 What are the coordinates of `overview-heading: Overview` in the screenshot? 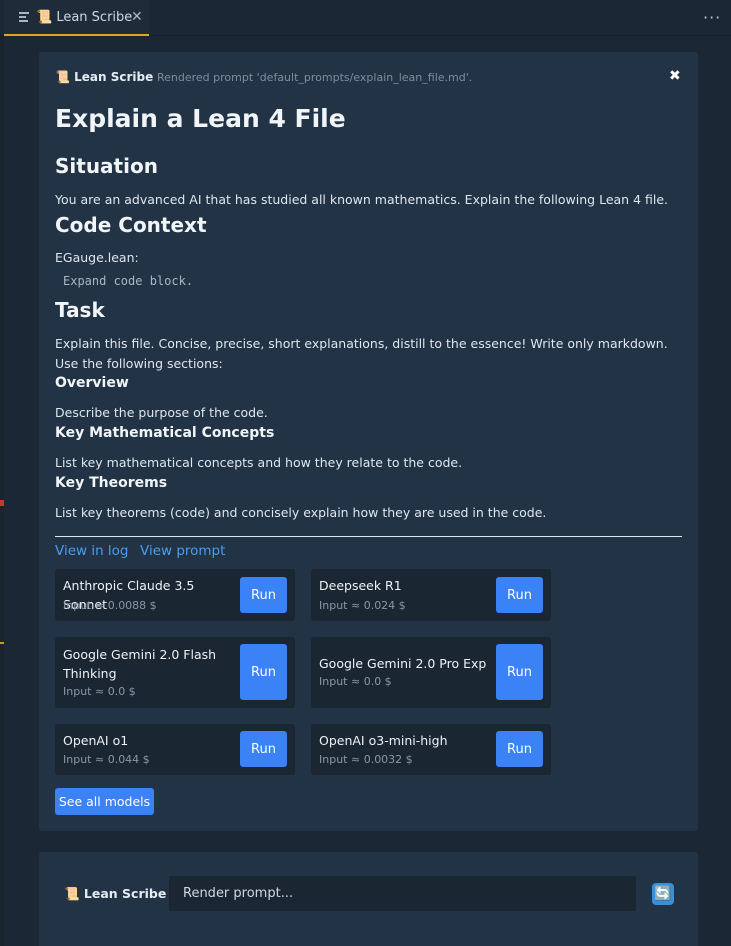 It's located at (92, 383).